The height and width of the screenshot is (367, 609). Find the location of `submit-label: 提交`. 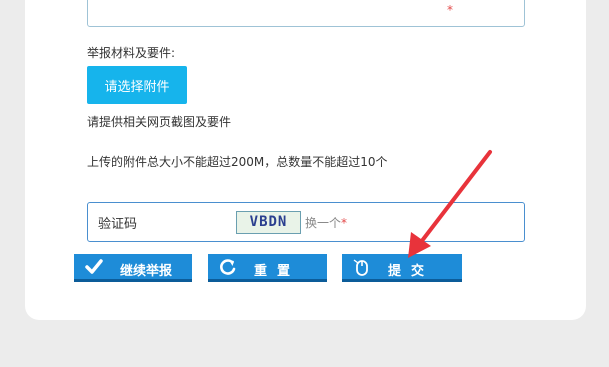

submit-label: 提交 is located at coordinates (411, 271).